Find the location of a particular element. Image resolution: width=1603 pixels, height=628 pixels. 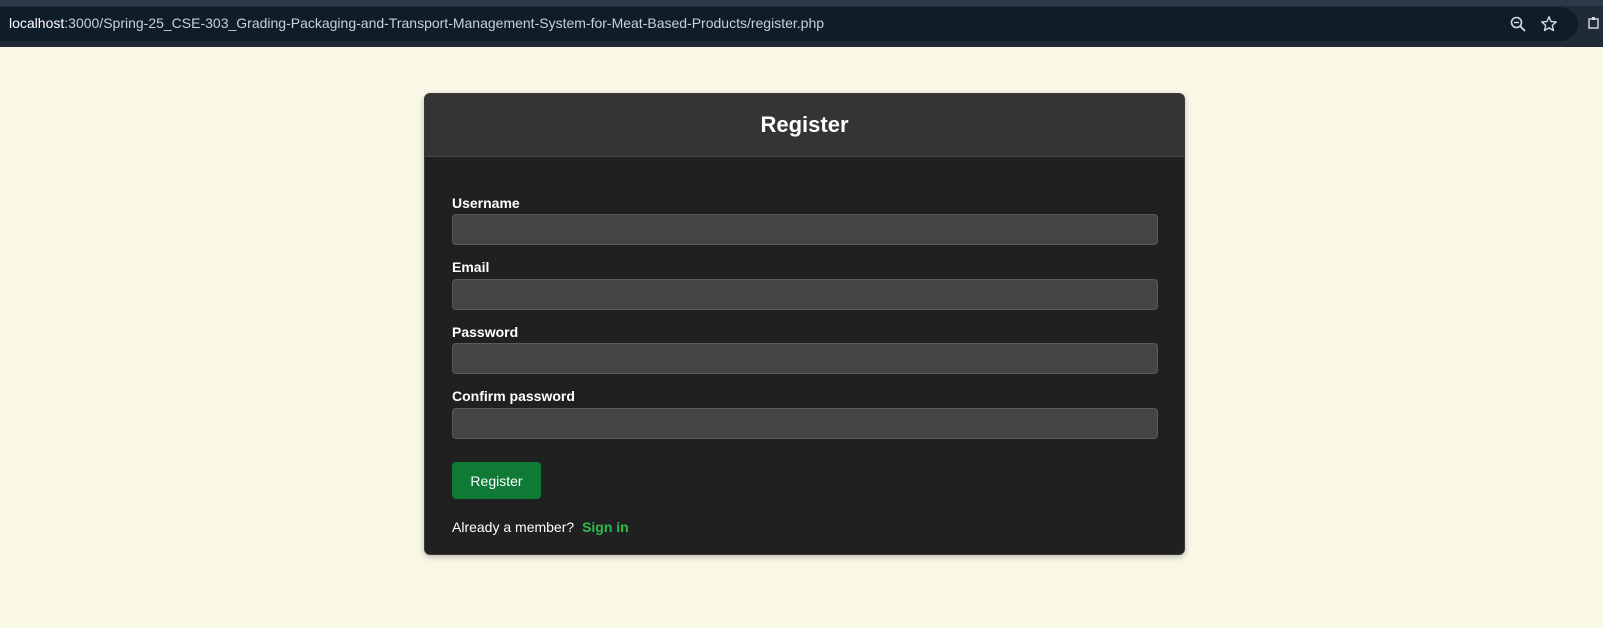

signin-prompt: Already a member? Sign in is located at coordinates (540, 527).